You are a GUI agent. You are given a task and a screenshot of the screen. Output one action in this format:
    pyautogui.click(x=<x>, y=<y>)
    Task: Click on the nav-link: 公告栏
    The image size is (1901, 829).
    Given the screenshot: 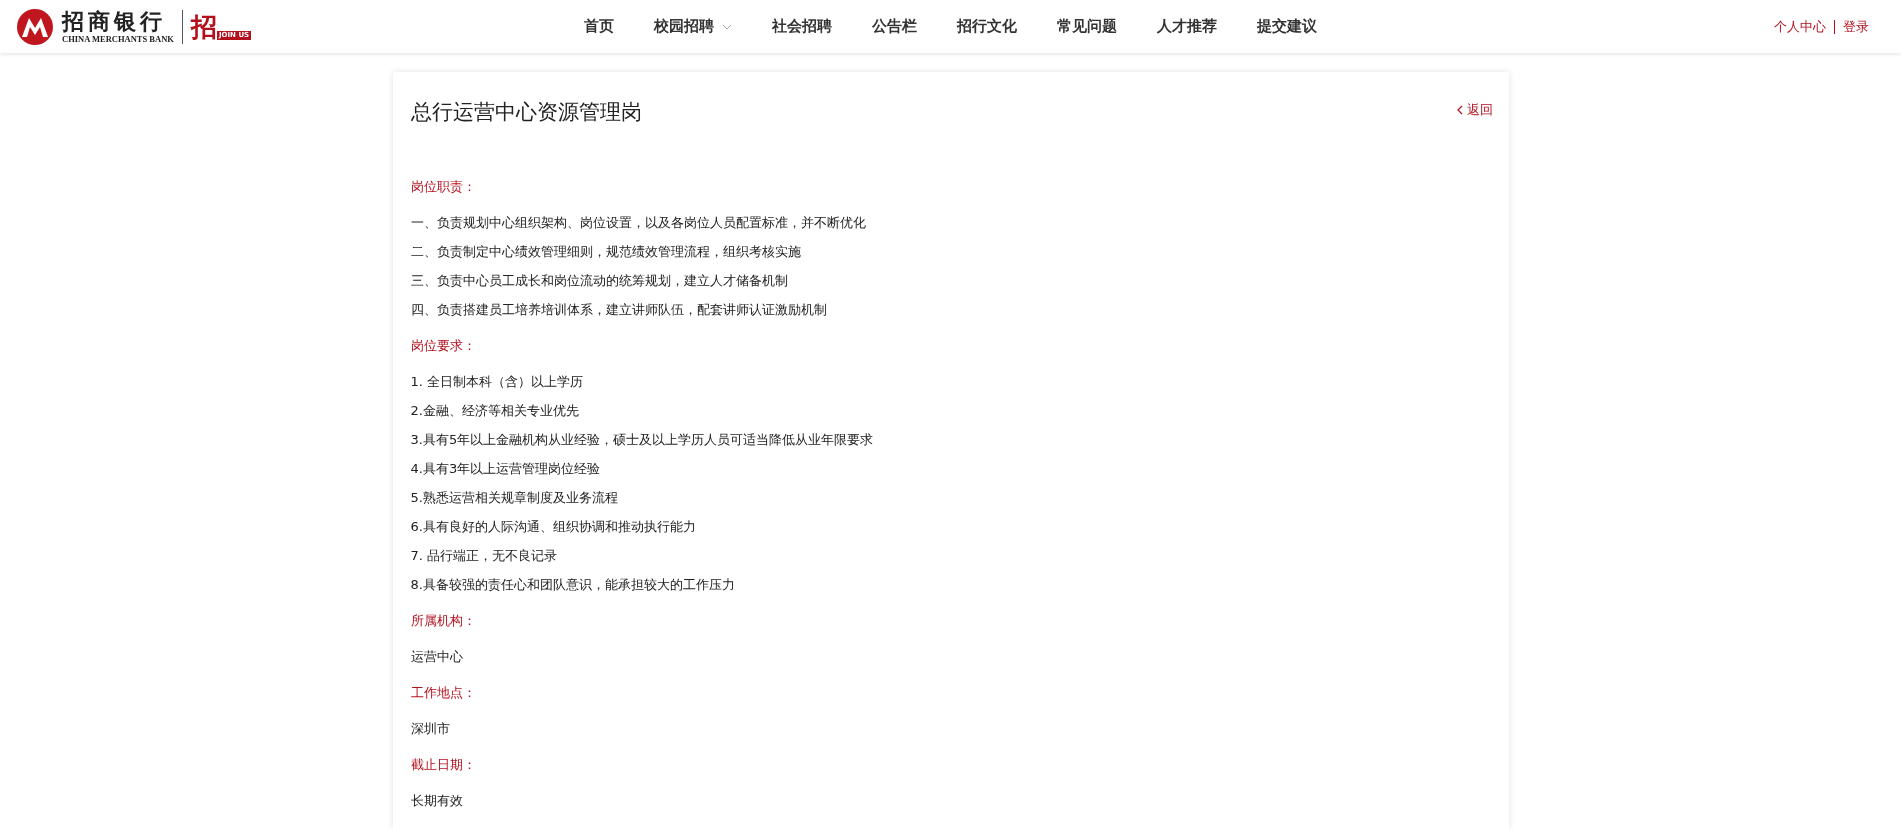 What is the action you would take?
    pyautogui.click(x=894, y=26)
    